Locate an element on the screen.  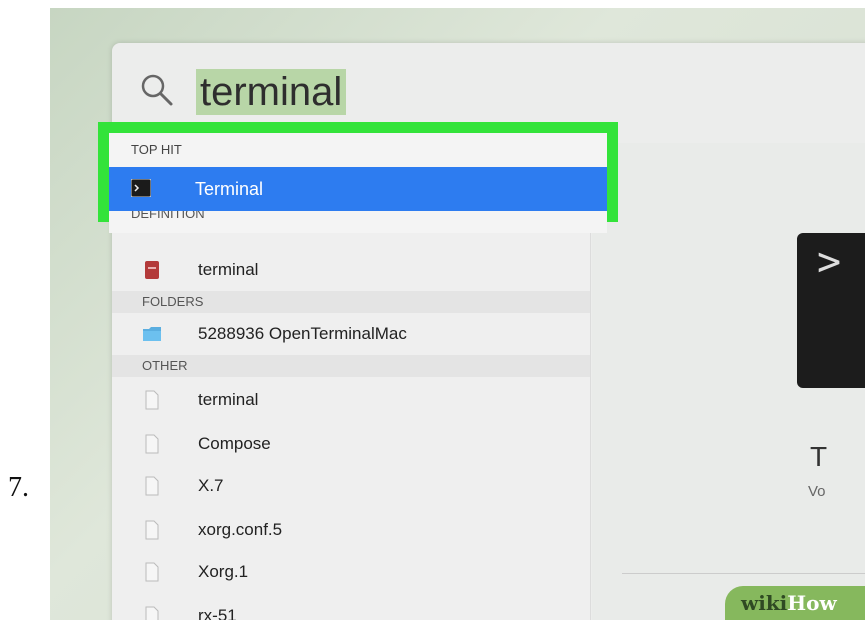
folder-icon is located at coordinates (152, 334).